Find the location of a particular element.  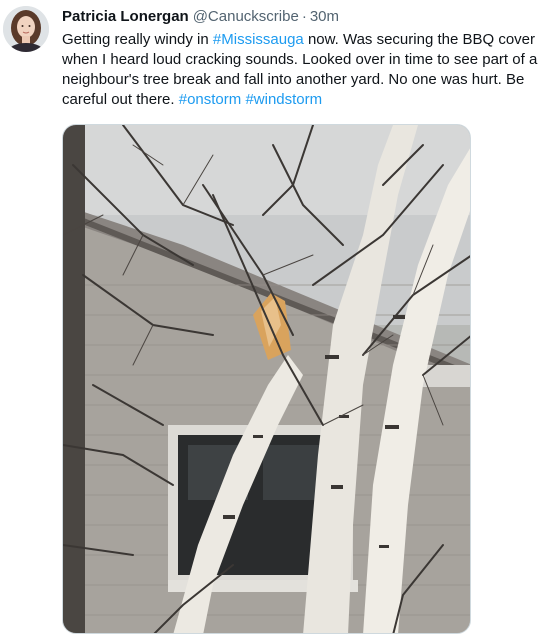

avatar-image is located at coordinates (26, 29).